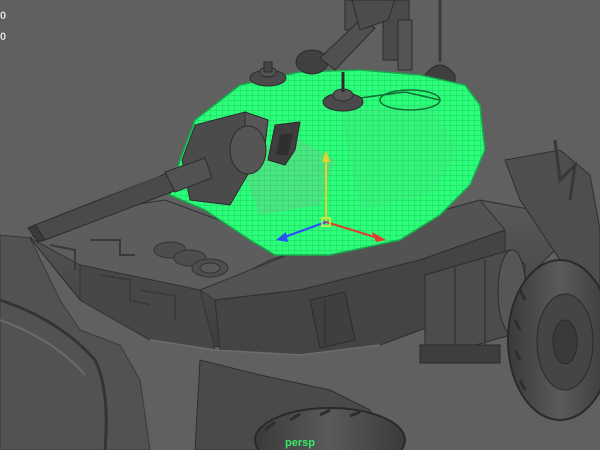 This screenshot has height=450, width=600. I want to click on hud-readout-top: 0, so click(3, 16).